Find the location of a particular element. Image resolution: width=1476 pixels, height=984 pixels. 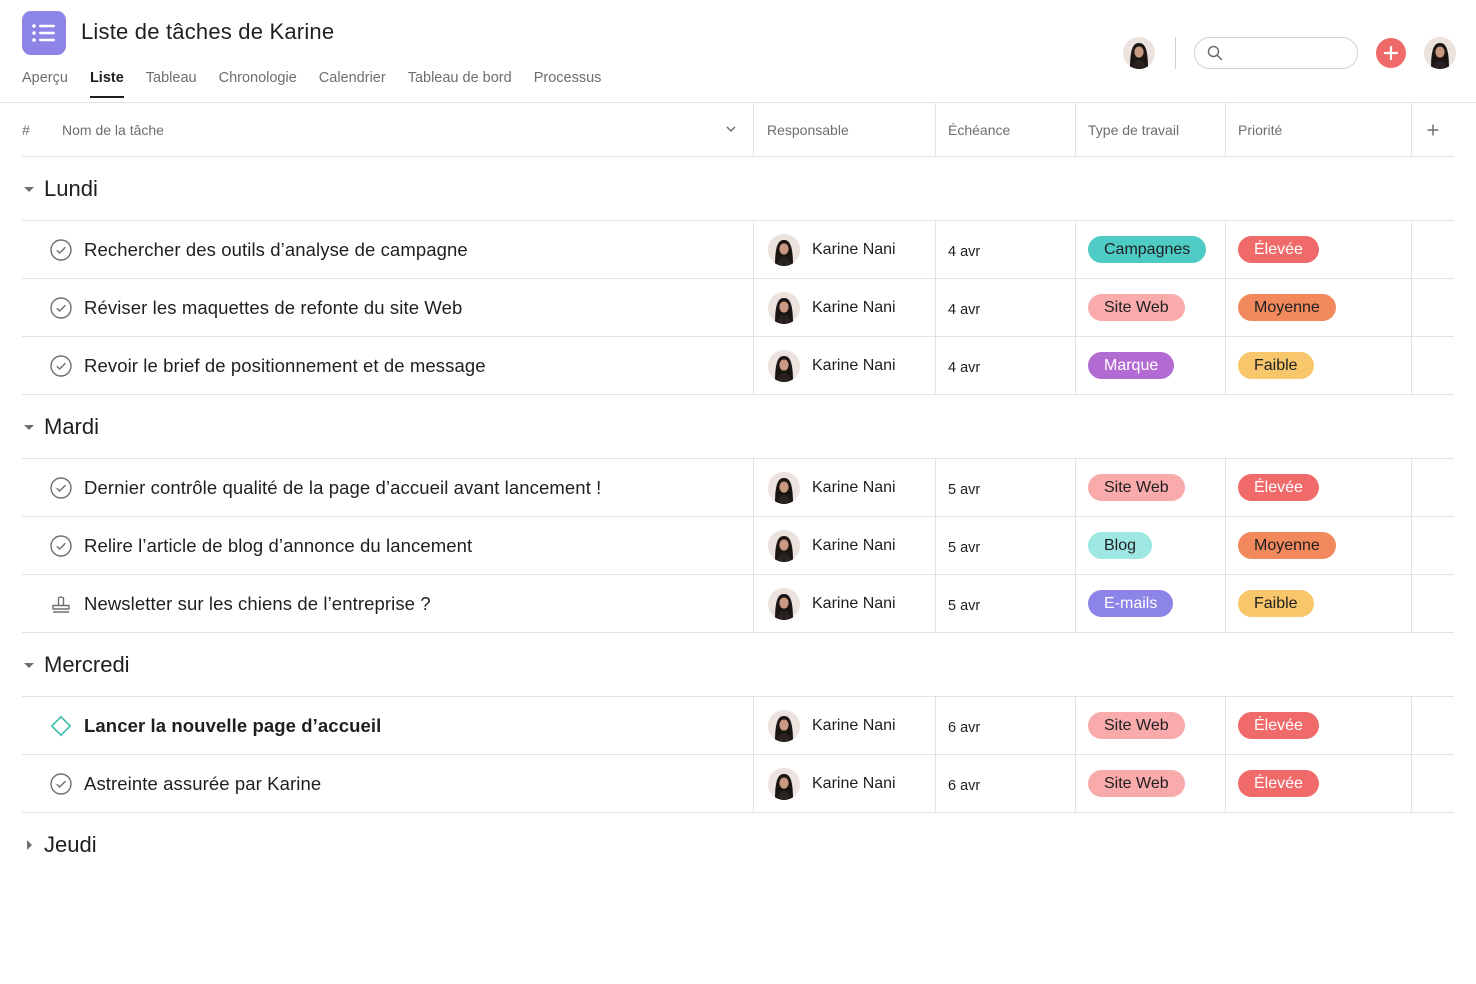

column-header-type: Type de travail is located at coordinates (1150, 129).